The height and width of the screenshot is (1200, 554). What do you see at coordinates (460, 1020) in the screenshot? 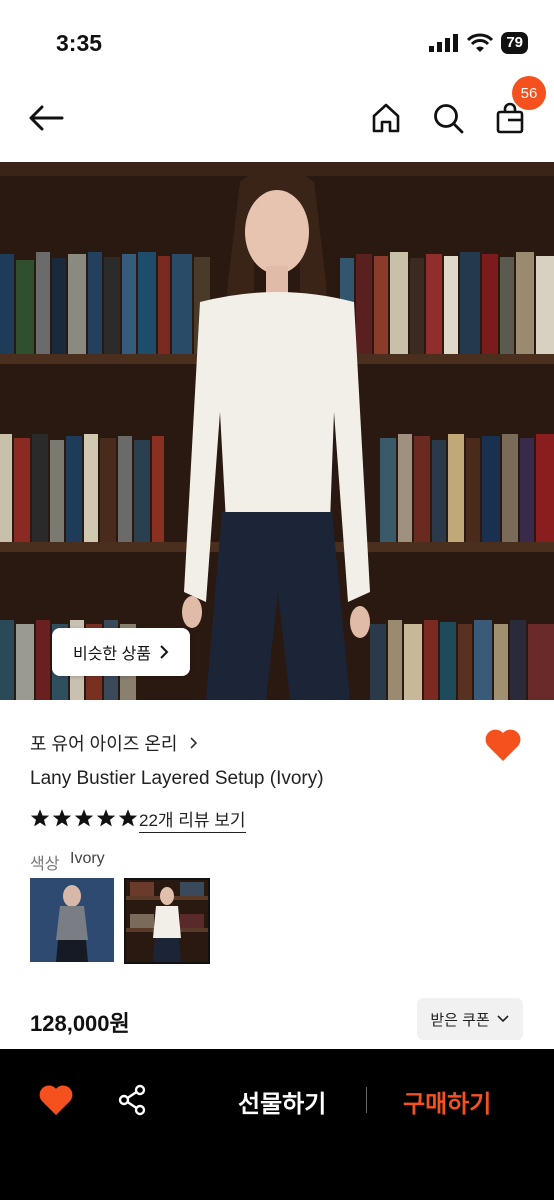
I see `coupon-label: 받은 쿠폰` at bounding box center [460, 1020].